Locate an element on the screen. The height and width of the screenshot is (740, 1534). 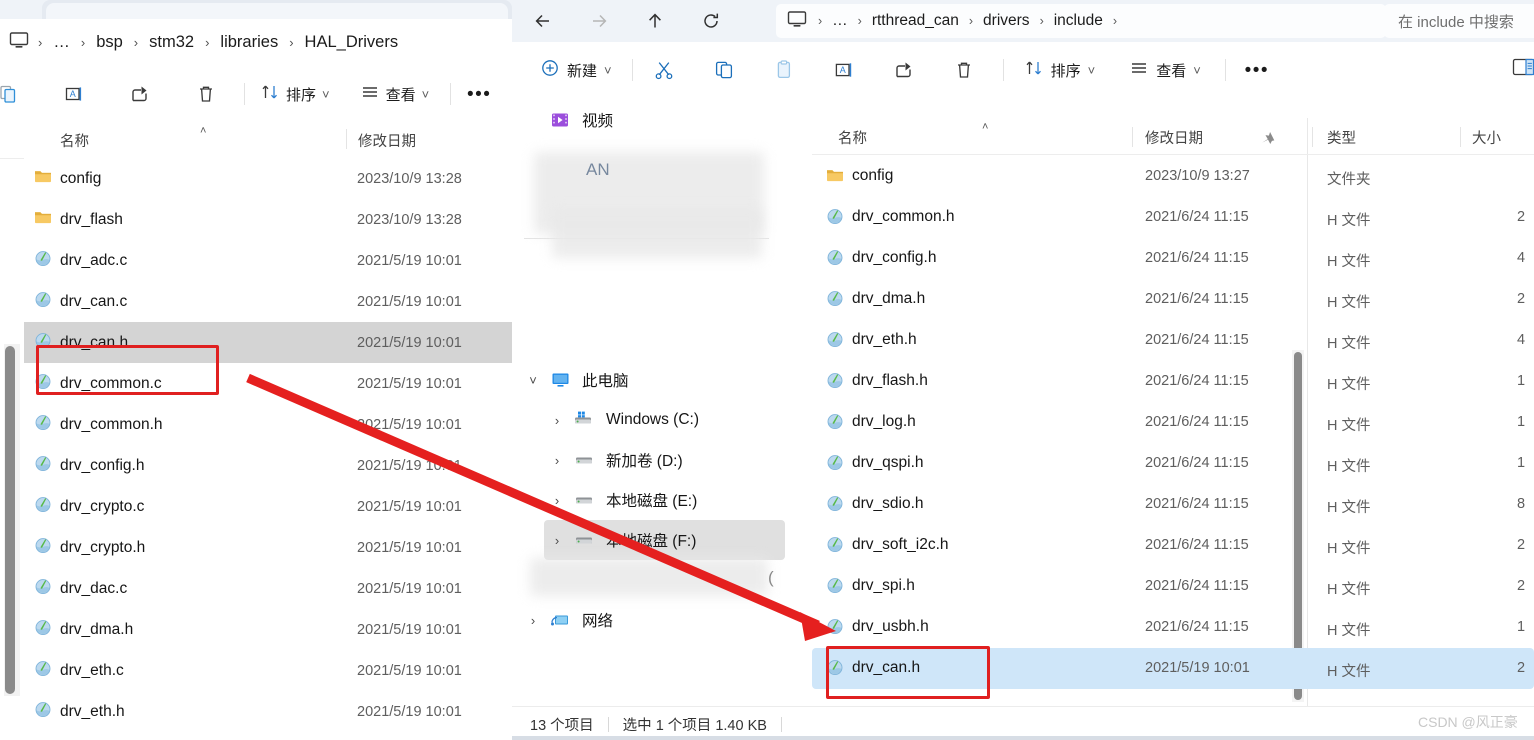
sidebar-item: › Windows (C:) is located at coordinates (664, 420).